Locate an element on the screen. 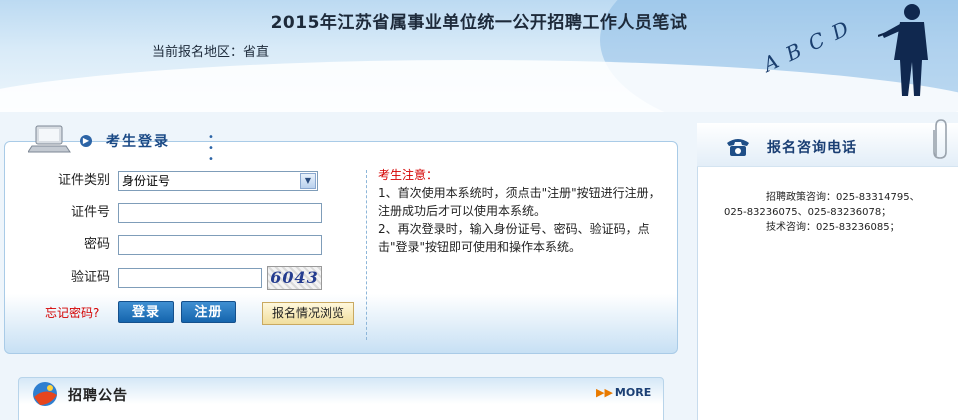 The image size is (958, 420). register-button: 注册 is located at coordinates (208, 312).